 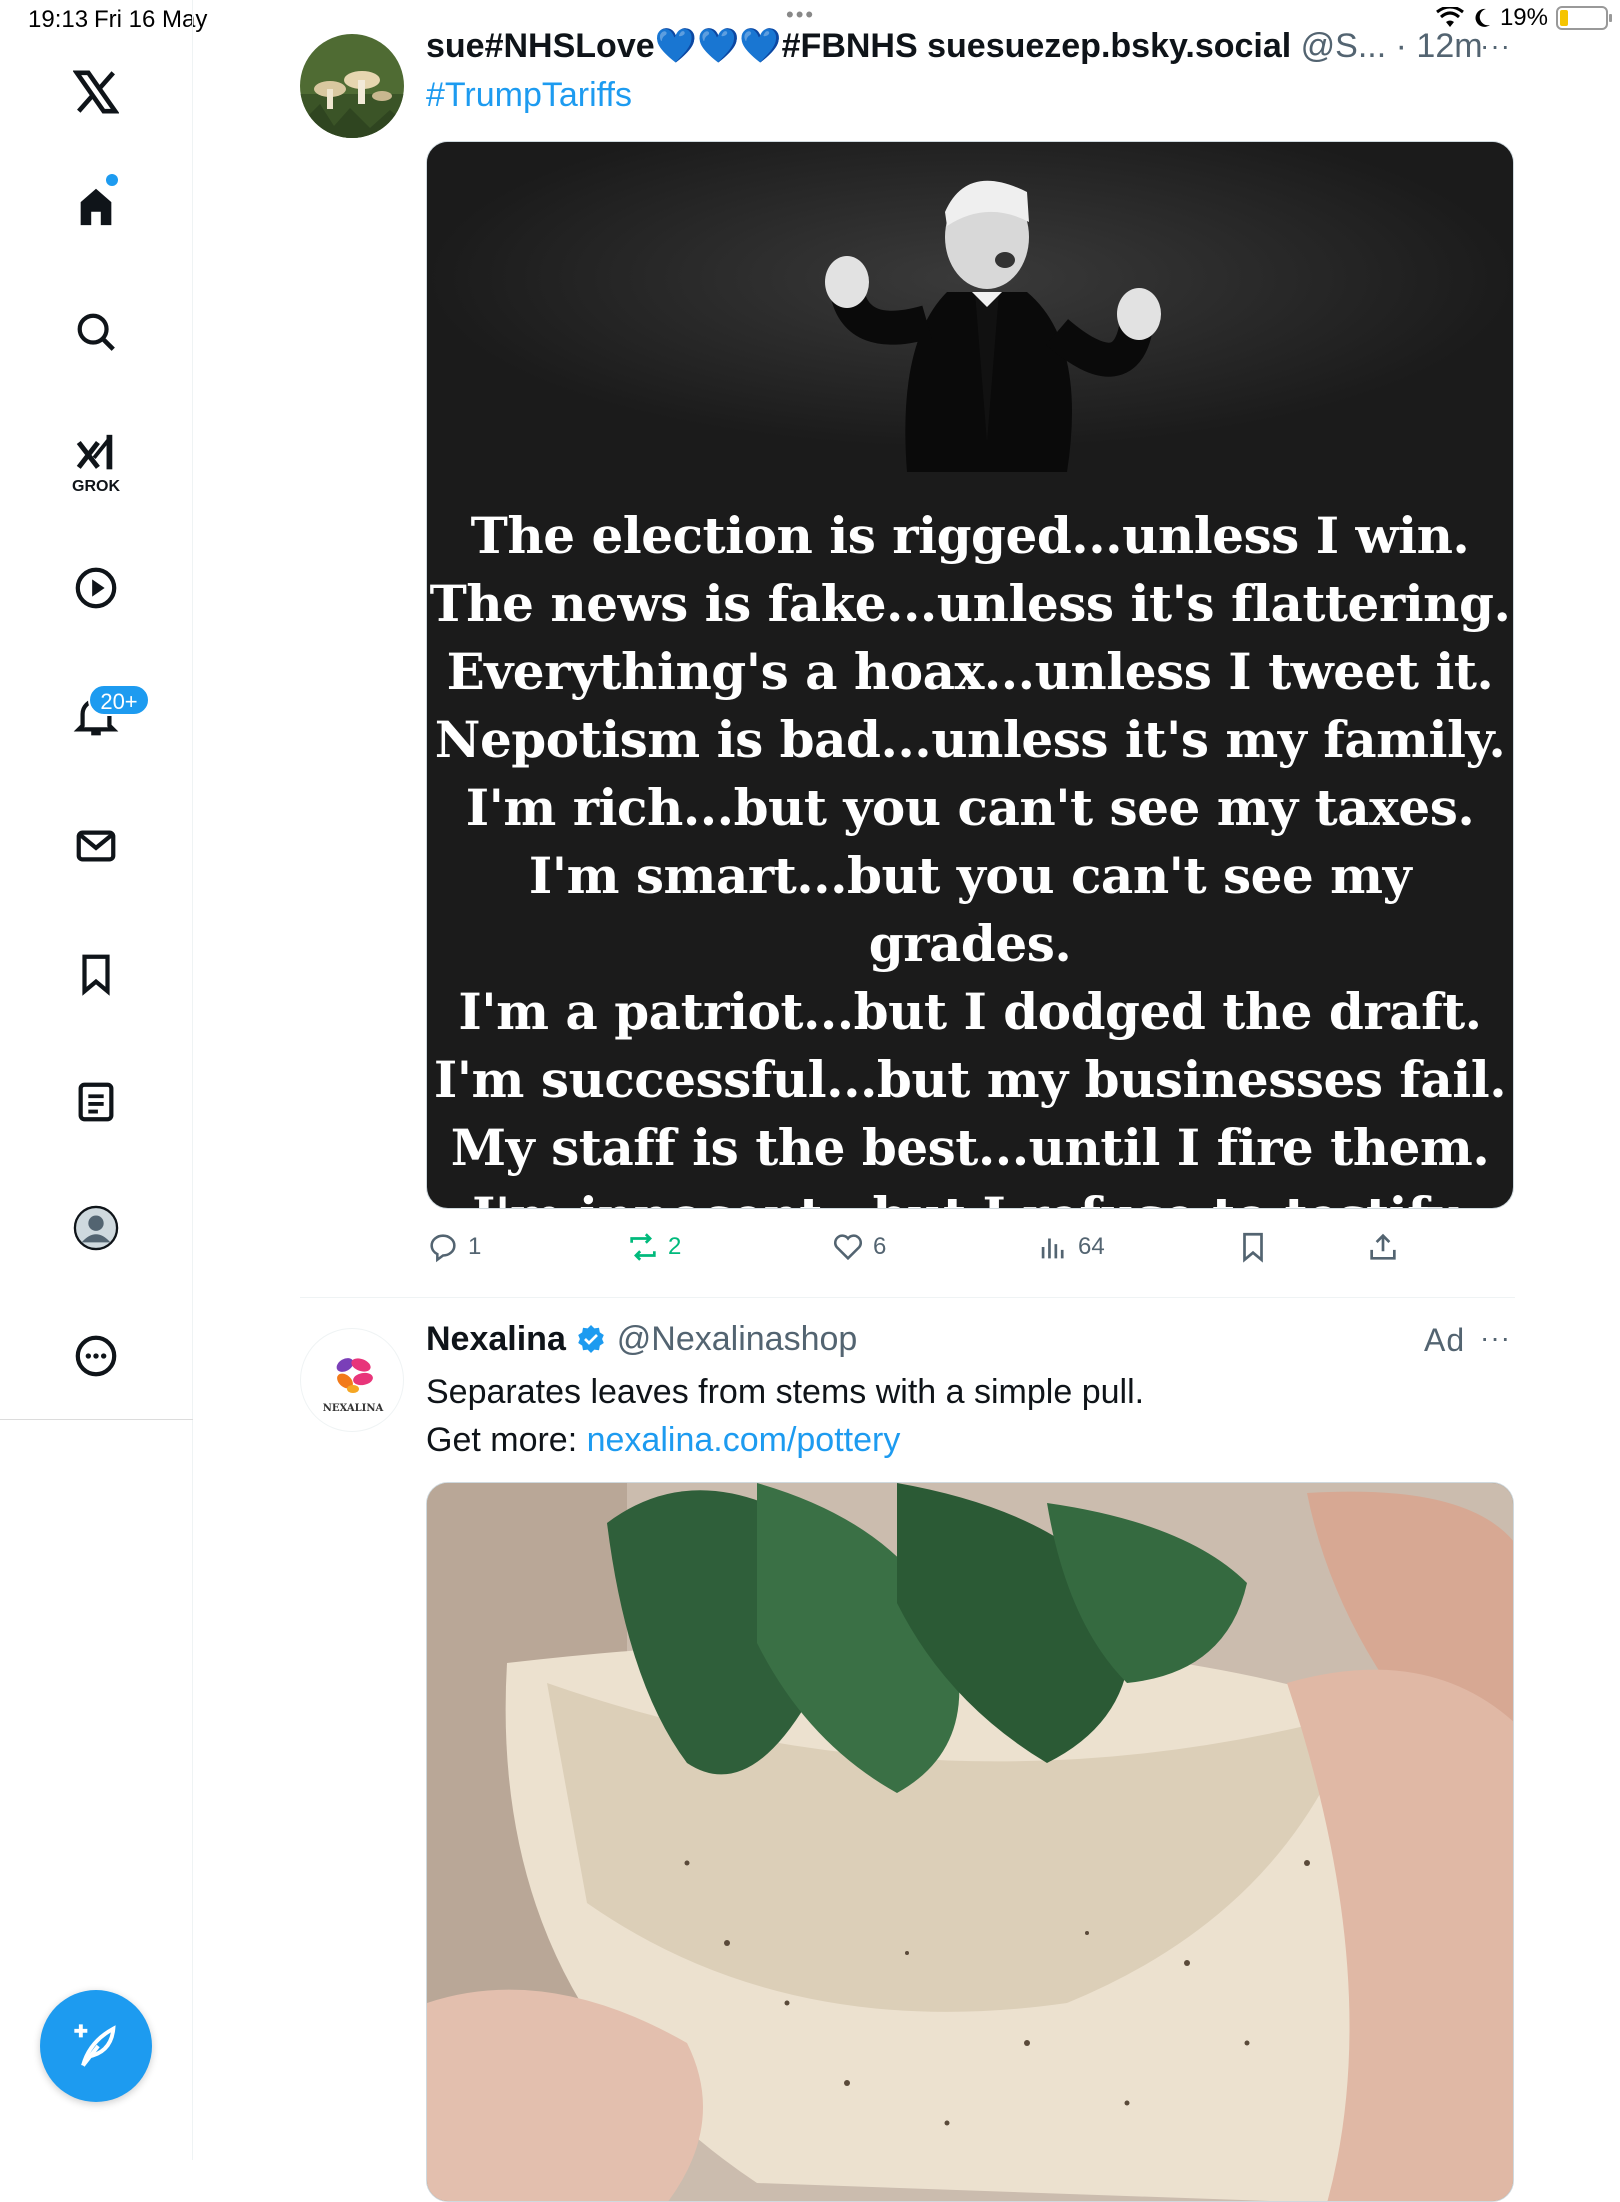 I want to click on sidebar-item-video, so click(x=96, y=588).